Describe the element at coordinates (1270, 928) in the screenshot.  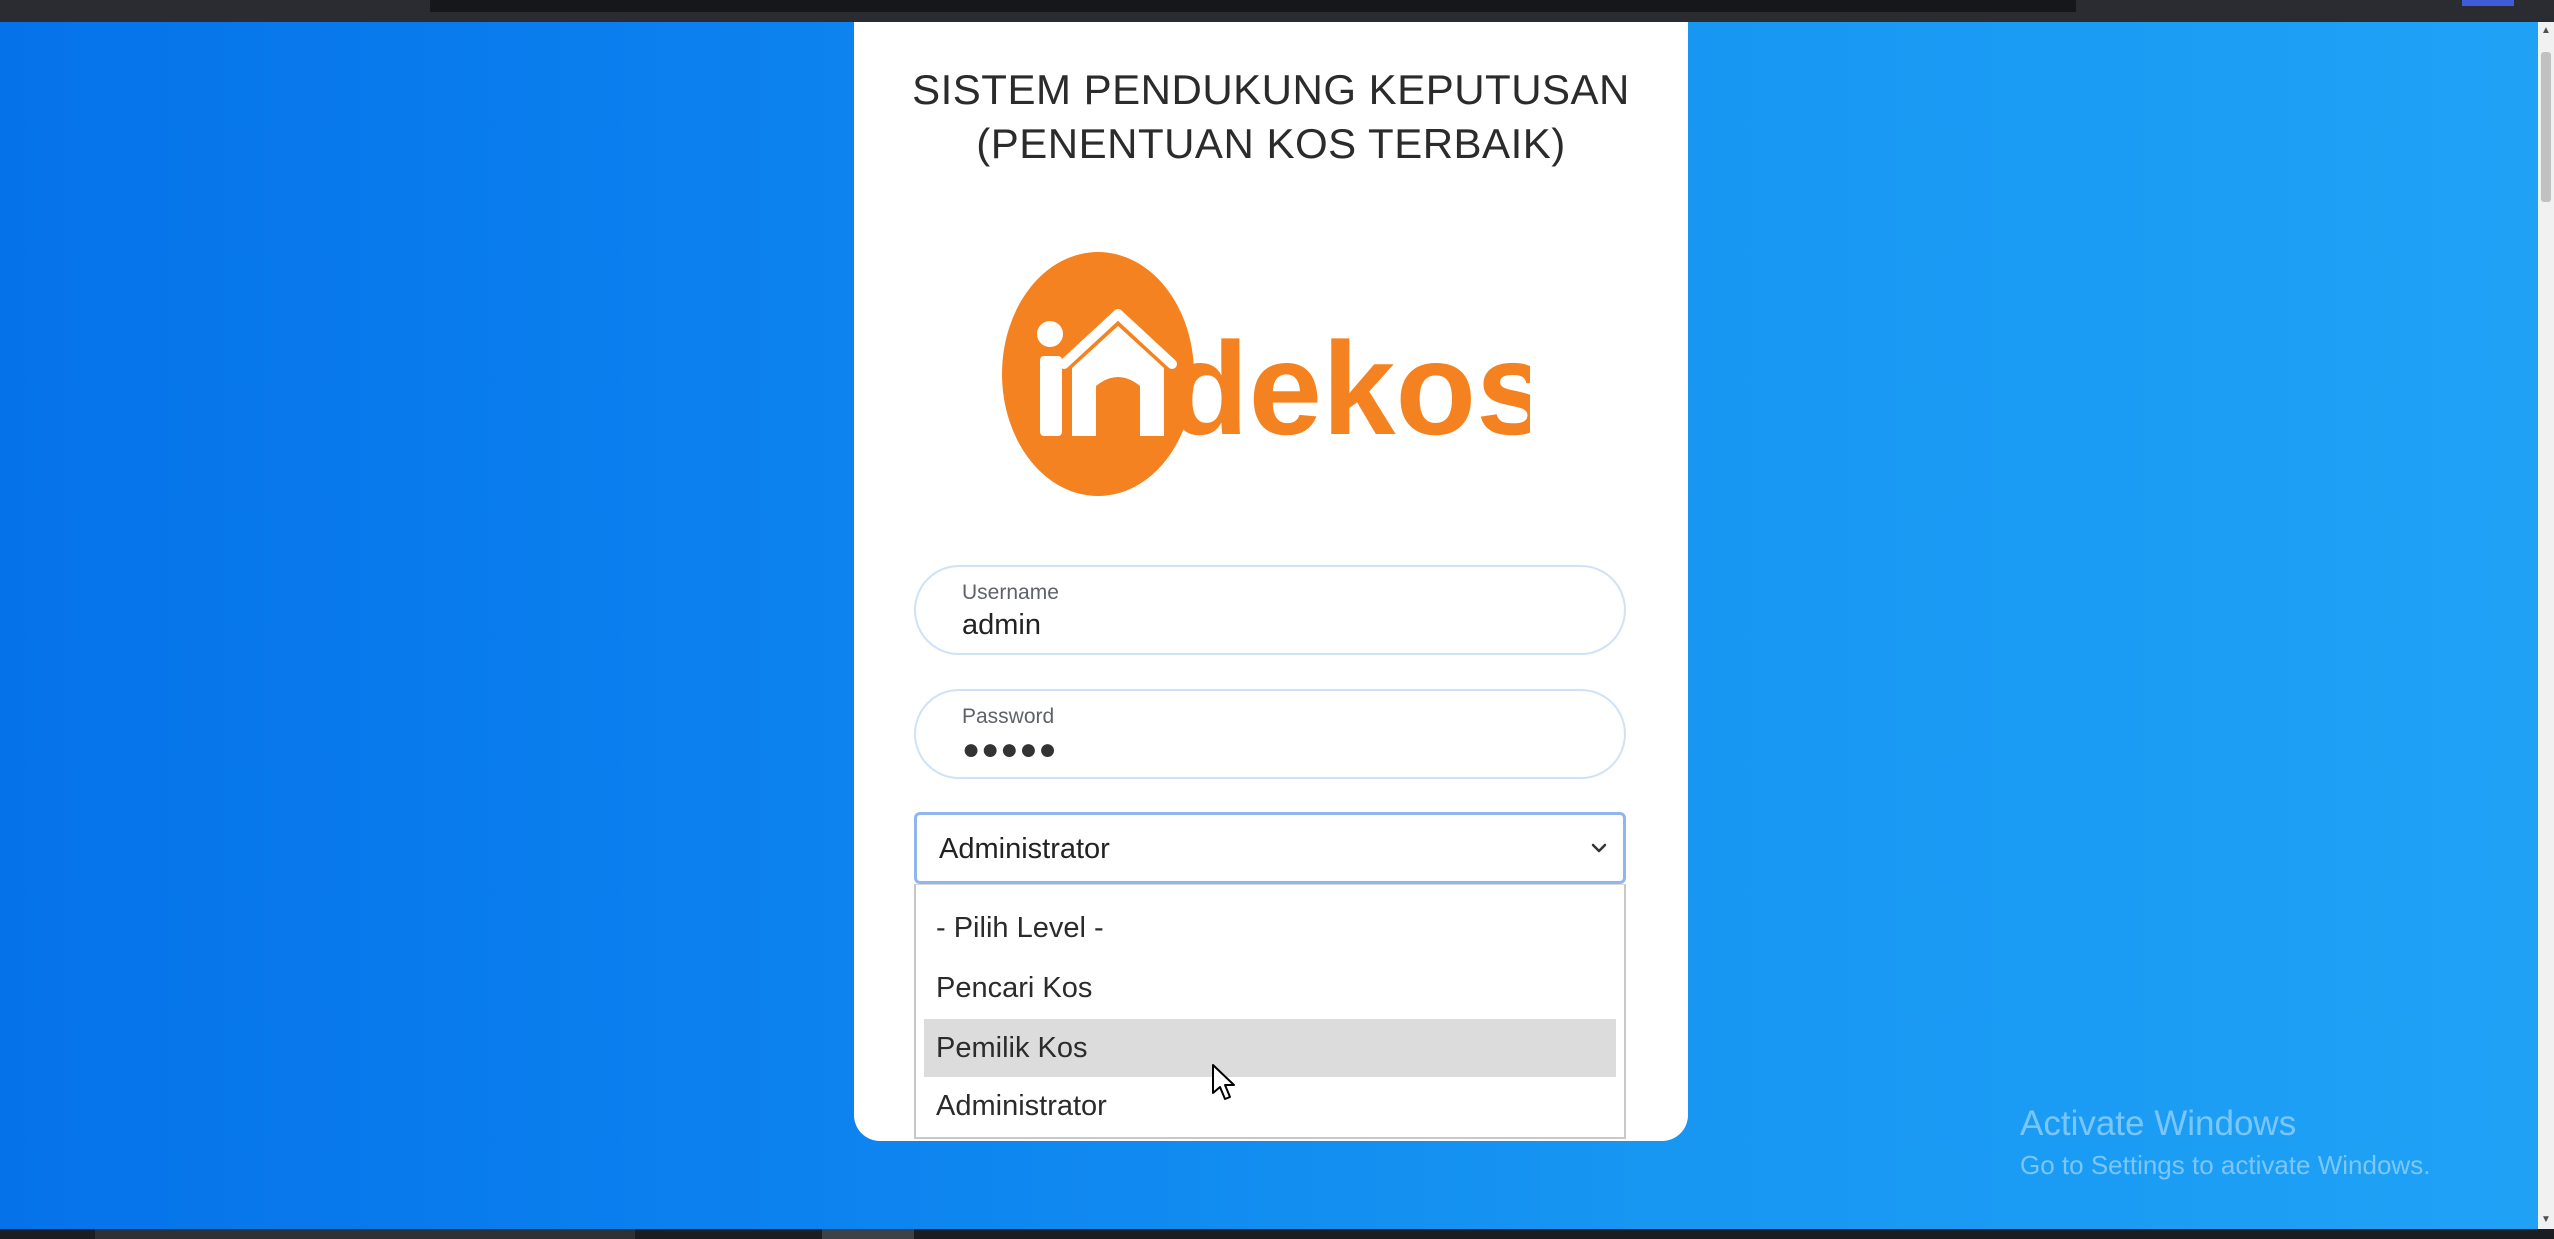
I see `level-option-pilih: - Pilih Level -` at that location.